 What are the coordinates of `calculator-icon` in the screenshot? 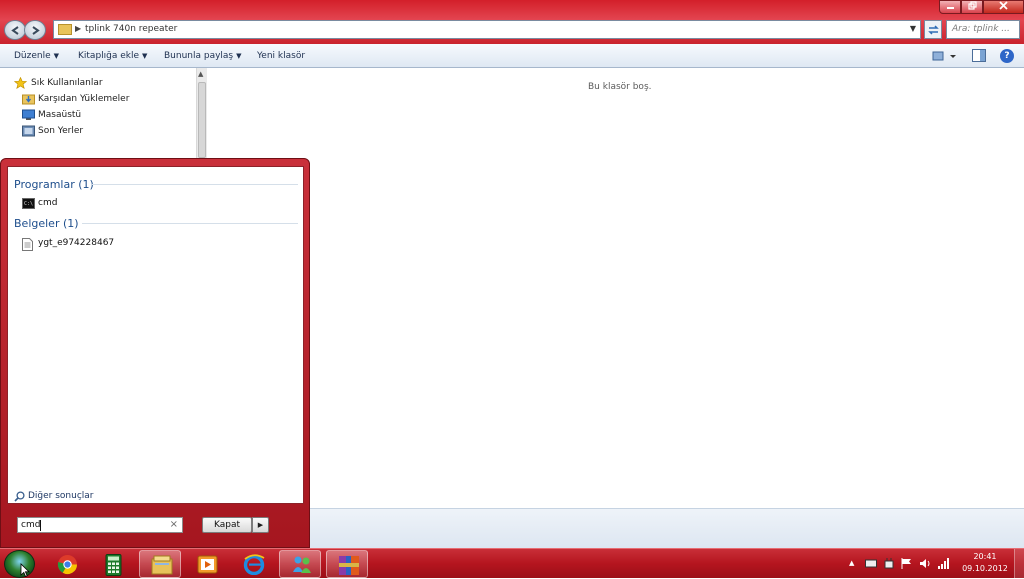 It's located at (113, 565).